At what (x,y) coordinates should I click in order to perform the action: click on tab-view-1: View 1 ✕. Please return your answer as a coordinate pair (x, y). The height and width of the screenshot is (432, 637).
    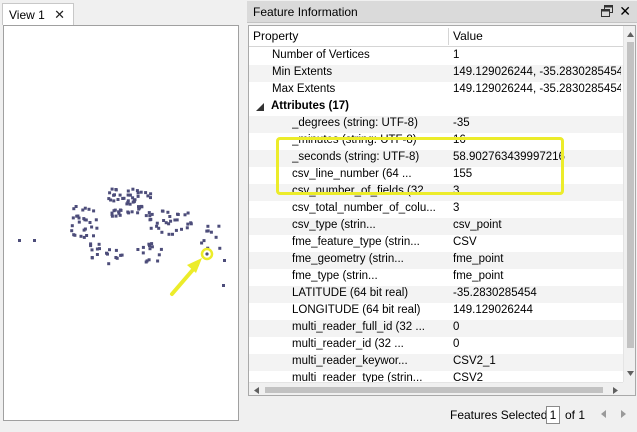
    Looking at the image, I should click on (38, 14).